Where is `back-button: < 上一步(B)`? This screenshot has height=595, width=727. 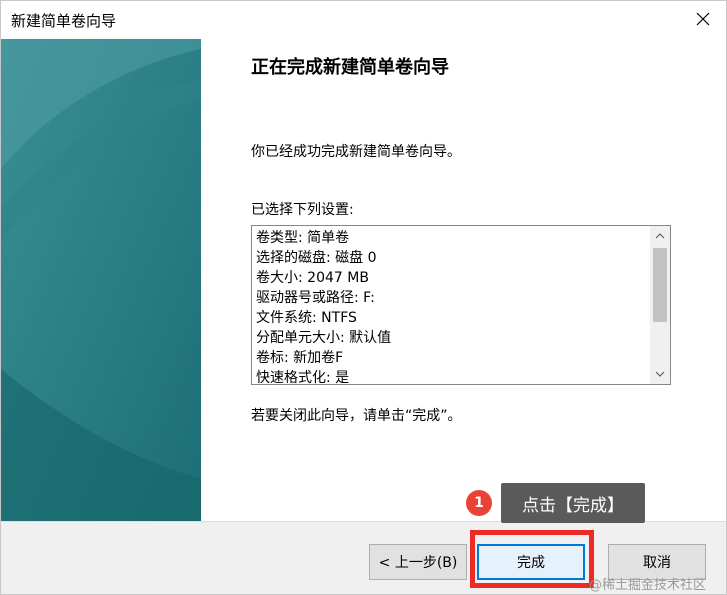 back-button: < 上一步(B) is located at coordinates (418, 562).